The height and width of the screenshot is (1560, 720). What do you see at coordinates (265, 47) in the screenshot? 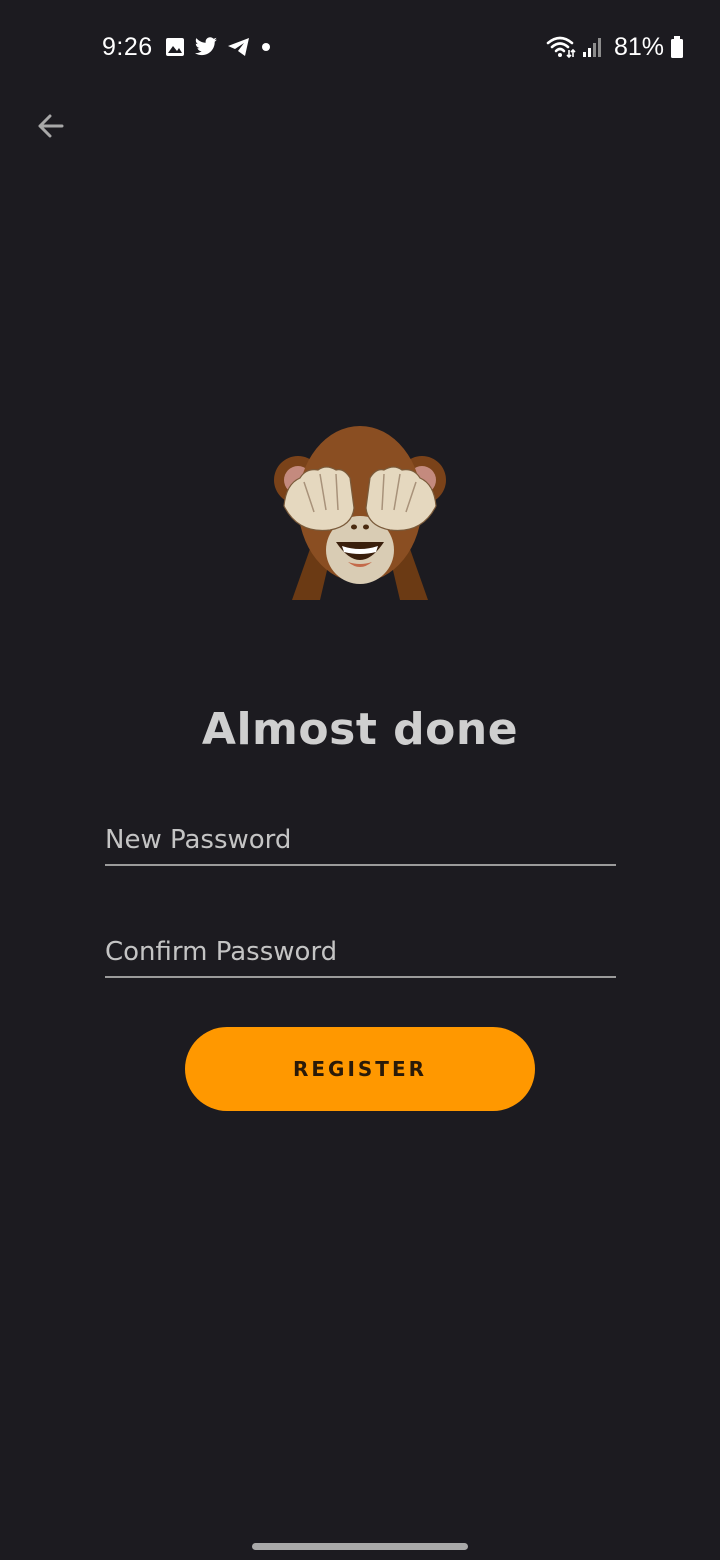
I see `dot-icon` at bounding box center [265, 47].